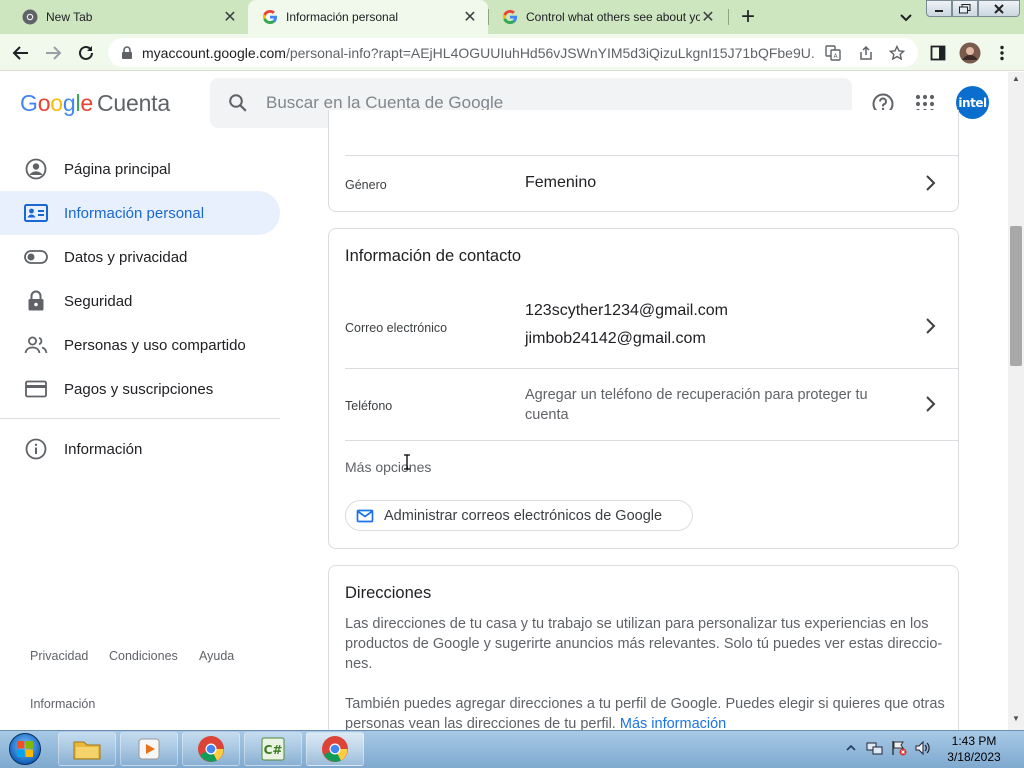 The height and width of the screenshot is (768, 1024). I want to click on bookmark-star-icon, so click(897, 53).